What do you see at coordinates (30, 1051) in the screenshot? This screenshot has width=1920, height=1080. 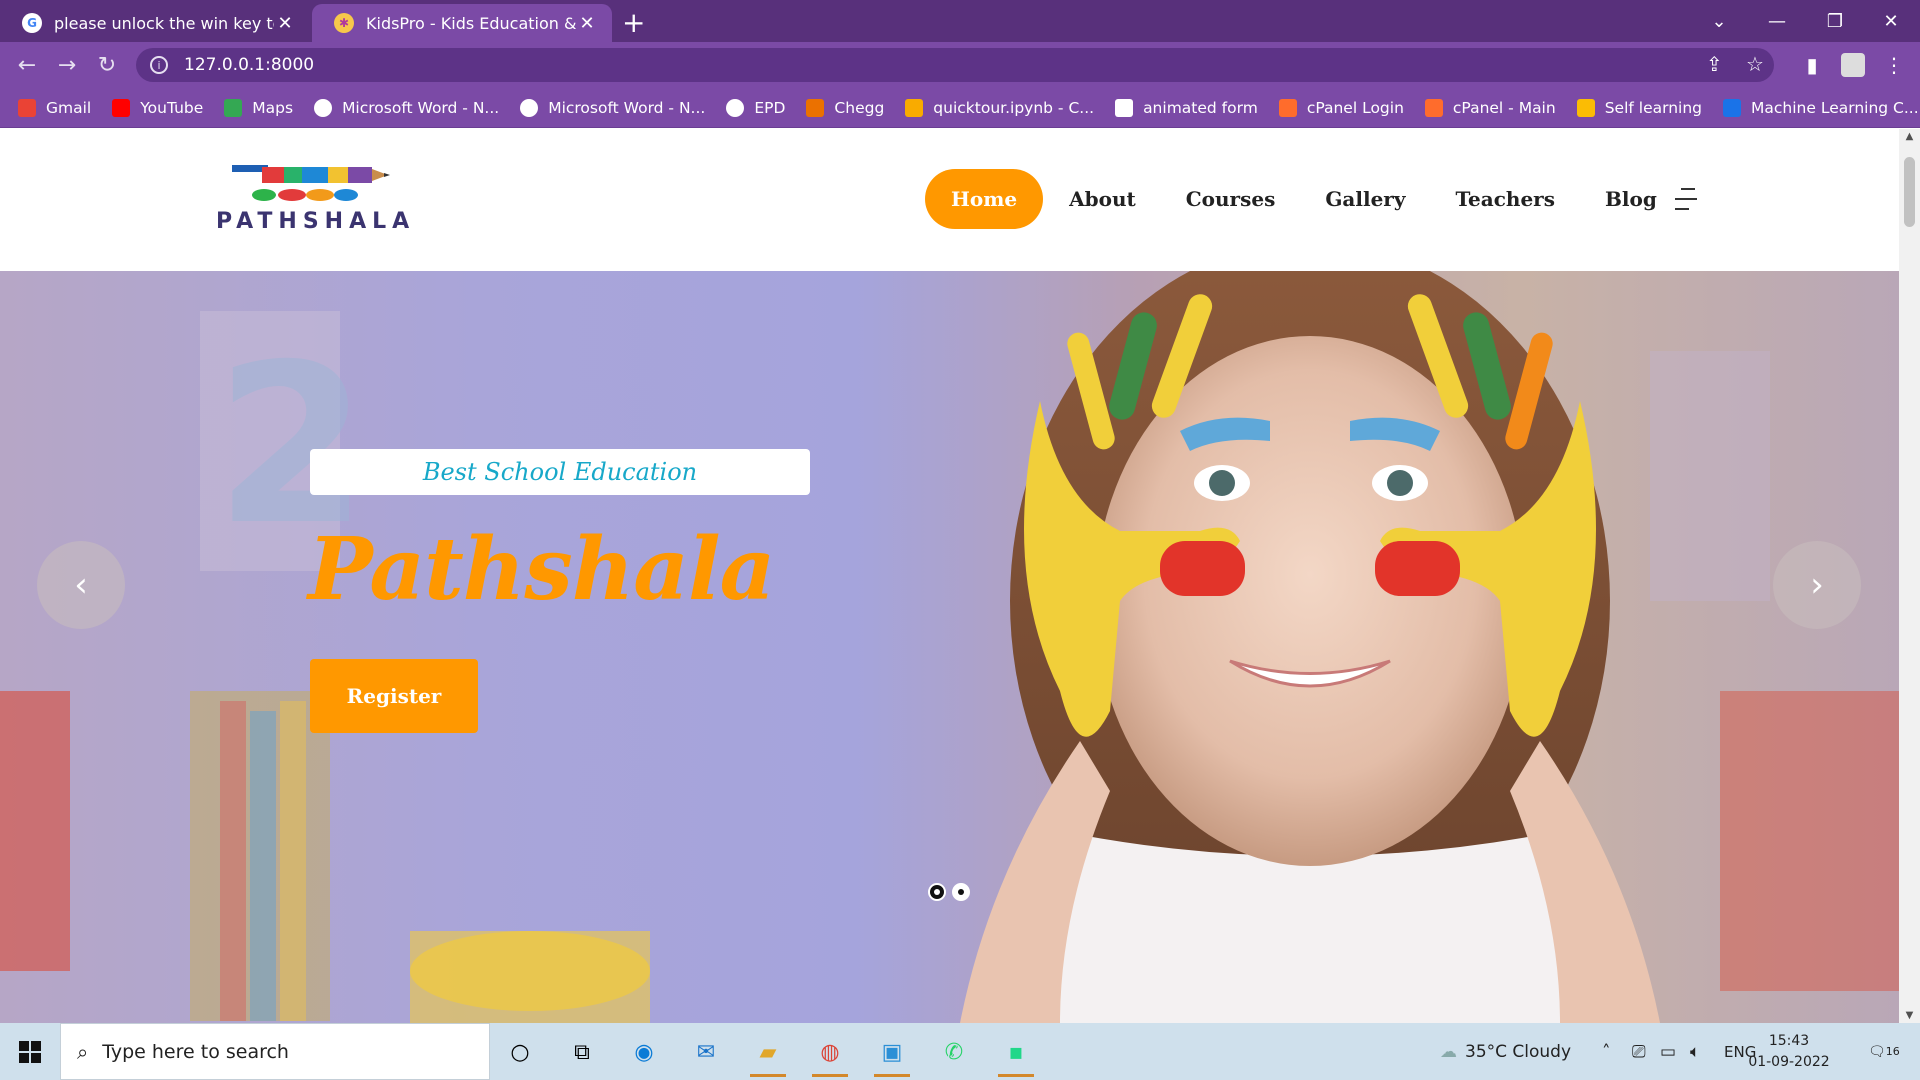 I see `windows-start-icon` at bounding box center [30, 1051].